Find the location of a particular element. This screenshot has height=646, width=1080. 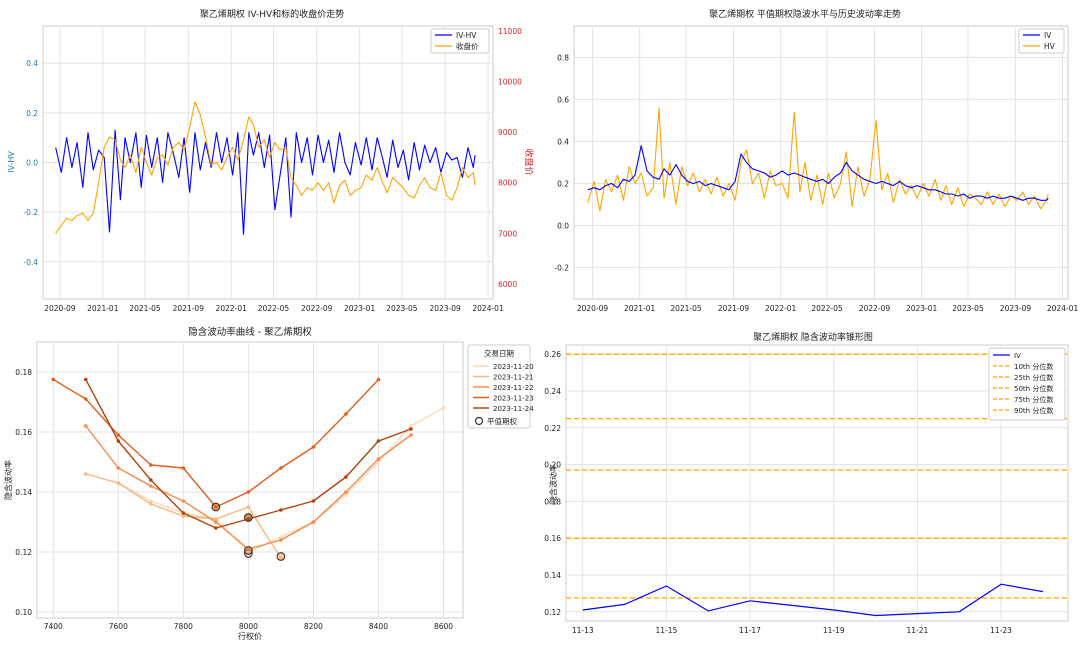

x-axis-ticks: 7400 7600 7800 8000 8200 8400 8600 is located at coordinates (249, 626).